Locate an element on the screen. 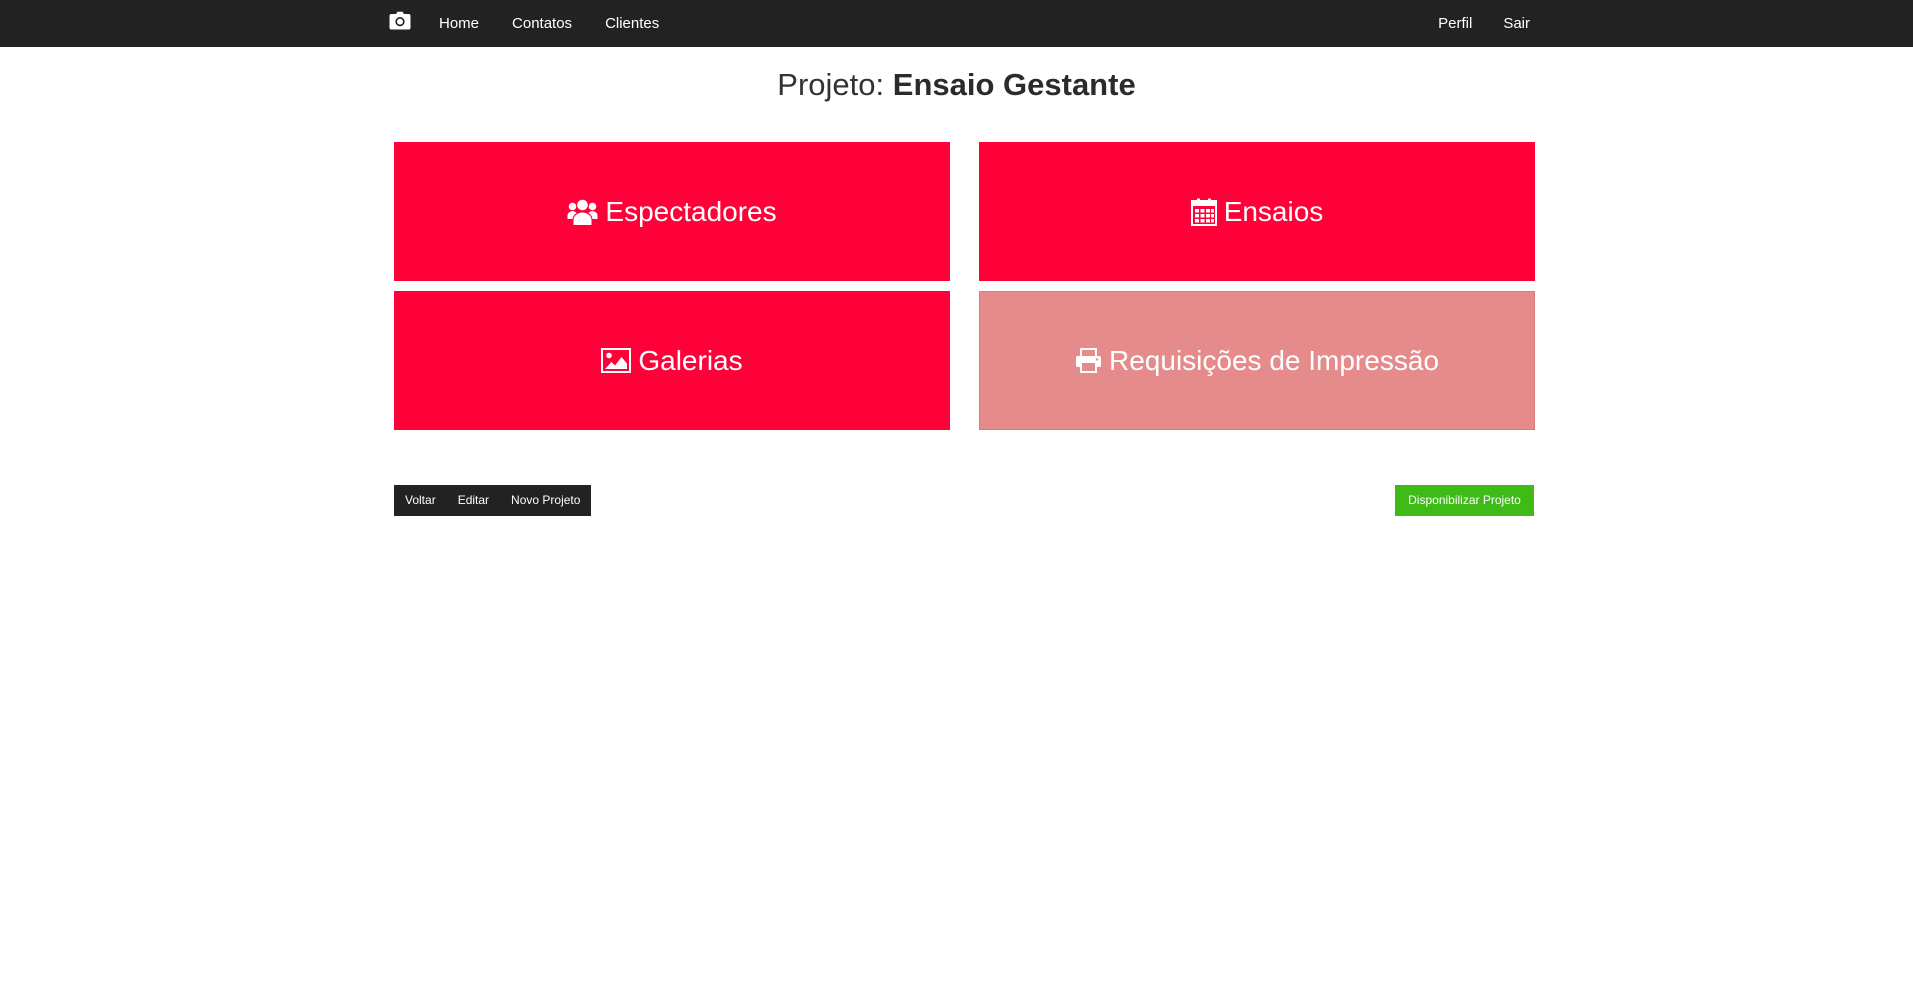 The height and width of the screenshot is (984, 1913). tile-requisicoes-impressao: Requisições de Impressão is located at coordinates (1257, 360).